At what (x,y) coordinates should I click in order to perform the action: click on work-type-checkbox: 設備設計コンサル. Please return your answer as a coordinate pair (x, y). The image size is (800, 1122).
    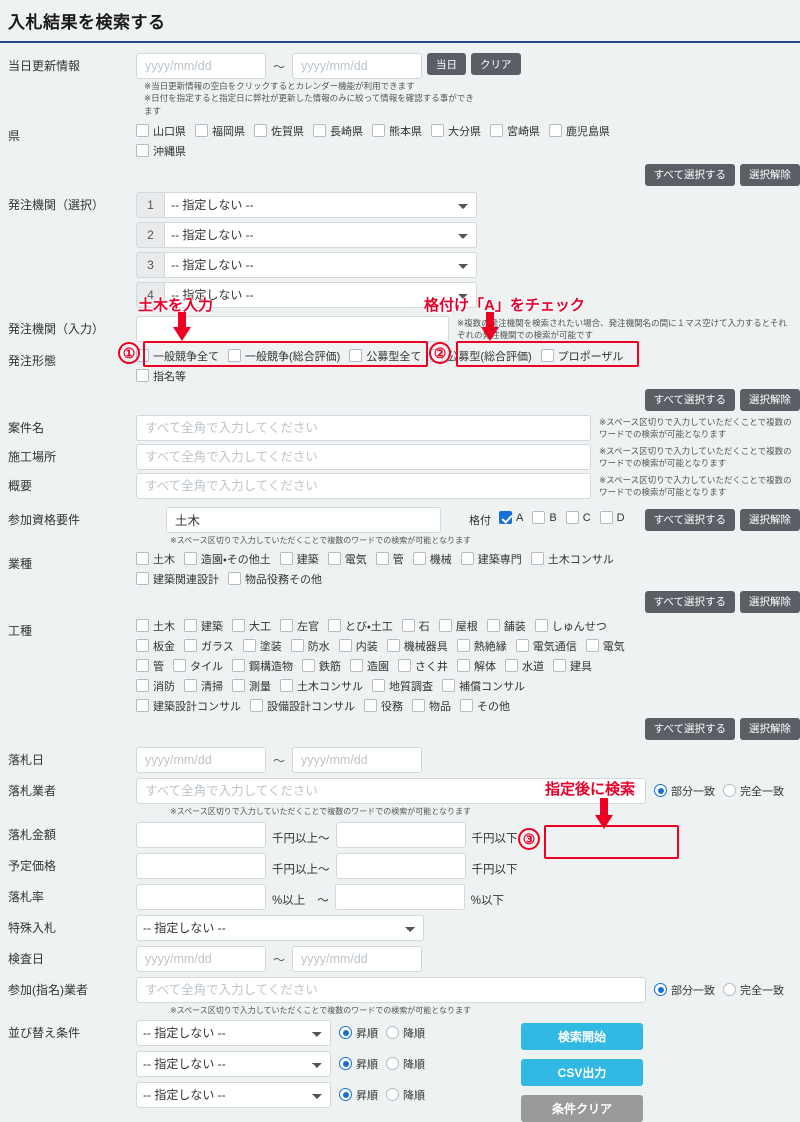
    Looking at the image, I should click on (302, 706).